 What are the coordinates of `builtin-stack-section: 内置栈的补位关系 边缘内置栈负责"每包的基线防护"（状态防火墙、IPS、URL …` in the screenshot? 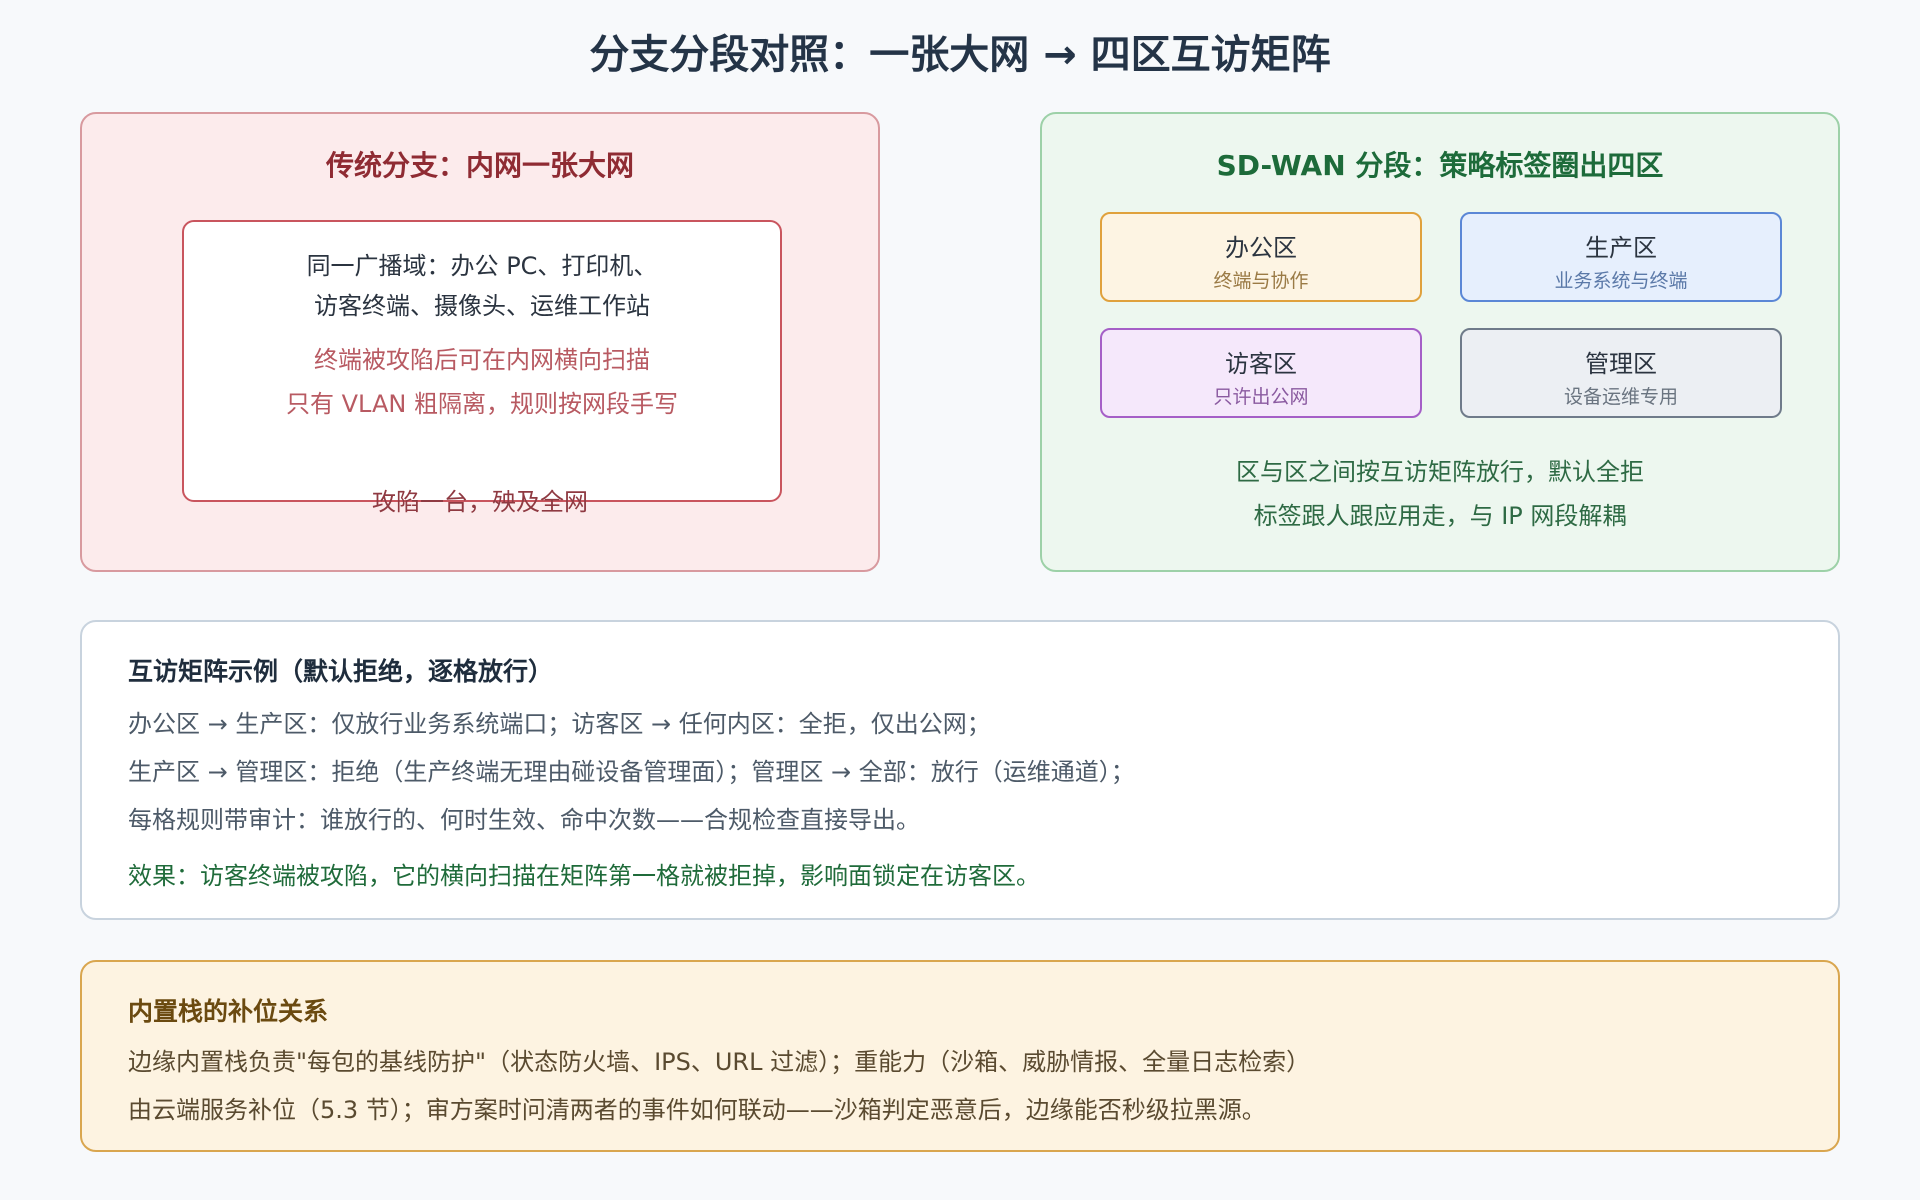 It's located at (960, 1056).